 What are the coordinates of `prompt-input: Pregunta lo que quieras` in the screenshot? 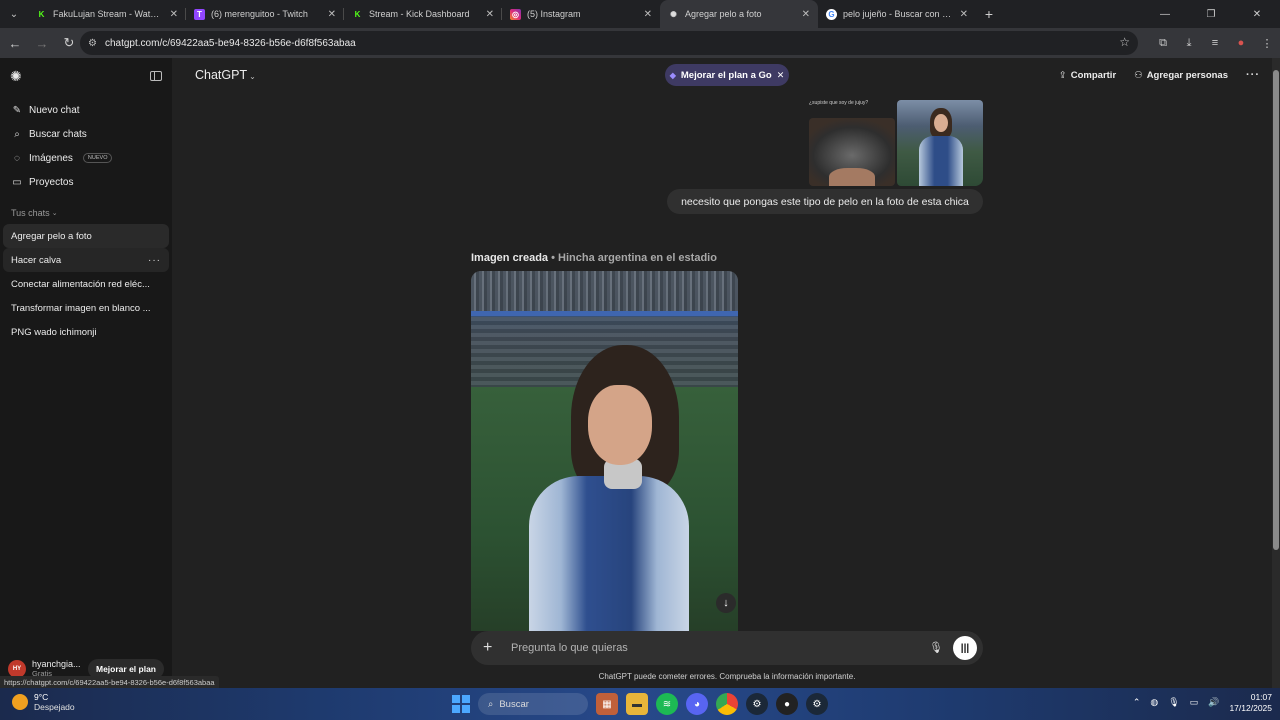 It's located at (569, 648).